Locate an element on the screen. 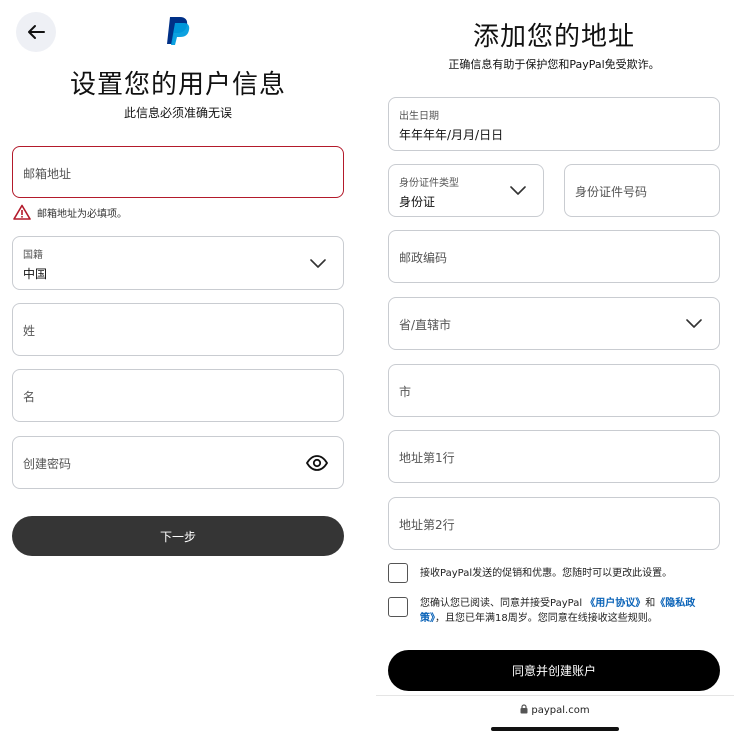  email-error-text: 邮箱地址为必填项。 is located at coordinates (82, 214).